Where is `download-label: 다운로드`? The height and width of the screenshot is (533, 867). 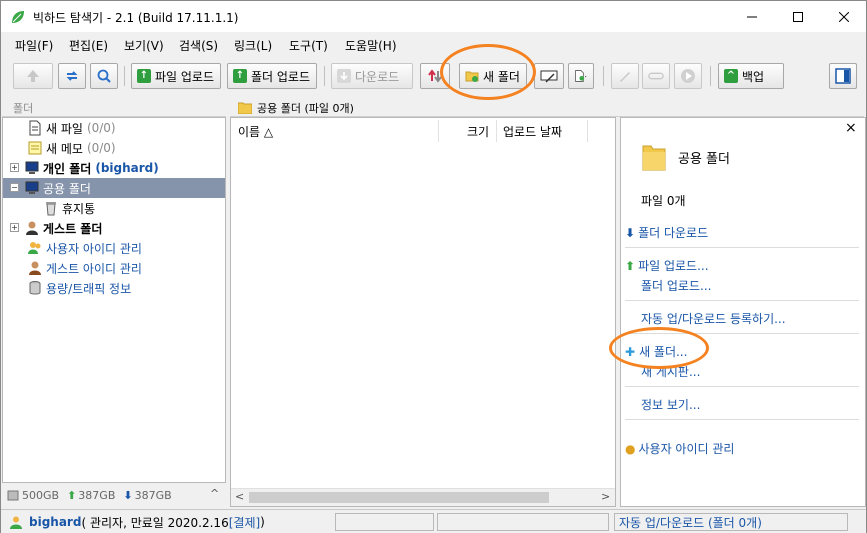 download-label: 다운로드 is located at coordinates (377, 76).